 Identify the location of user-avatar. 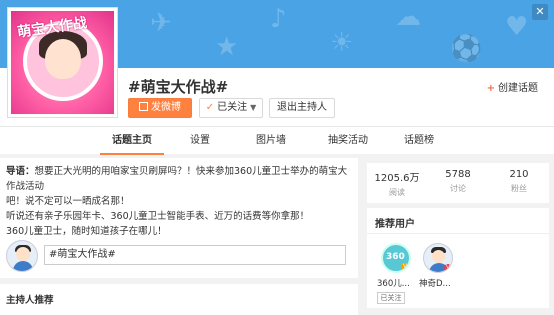
(22, 256).